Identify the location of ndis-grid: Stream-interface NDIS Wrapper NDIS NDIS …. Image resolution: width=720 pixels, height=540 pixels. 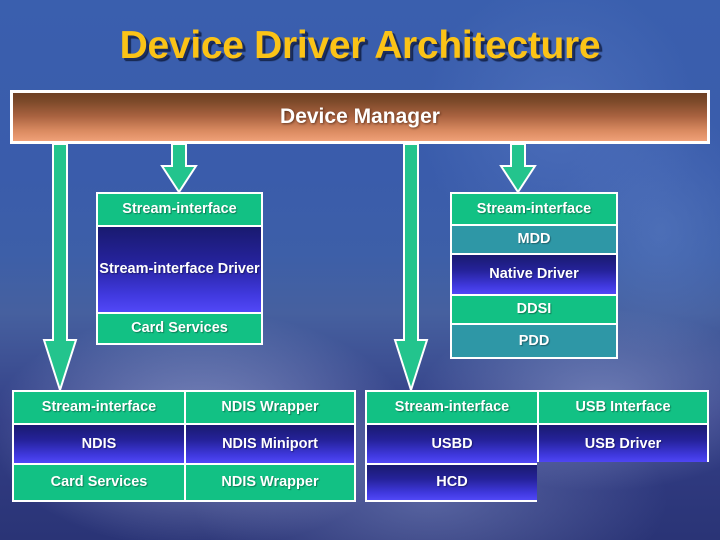
(184, 446).